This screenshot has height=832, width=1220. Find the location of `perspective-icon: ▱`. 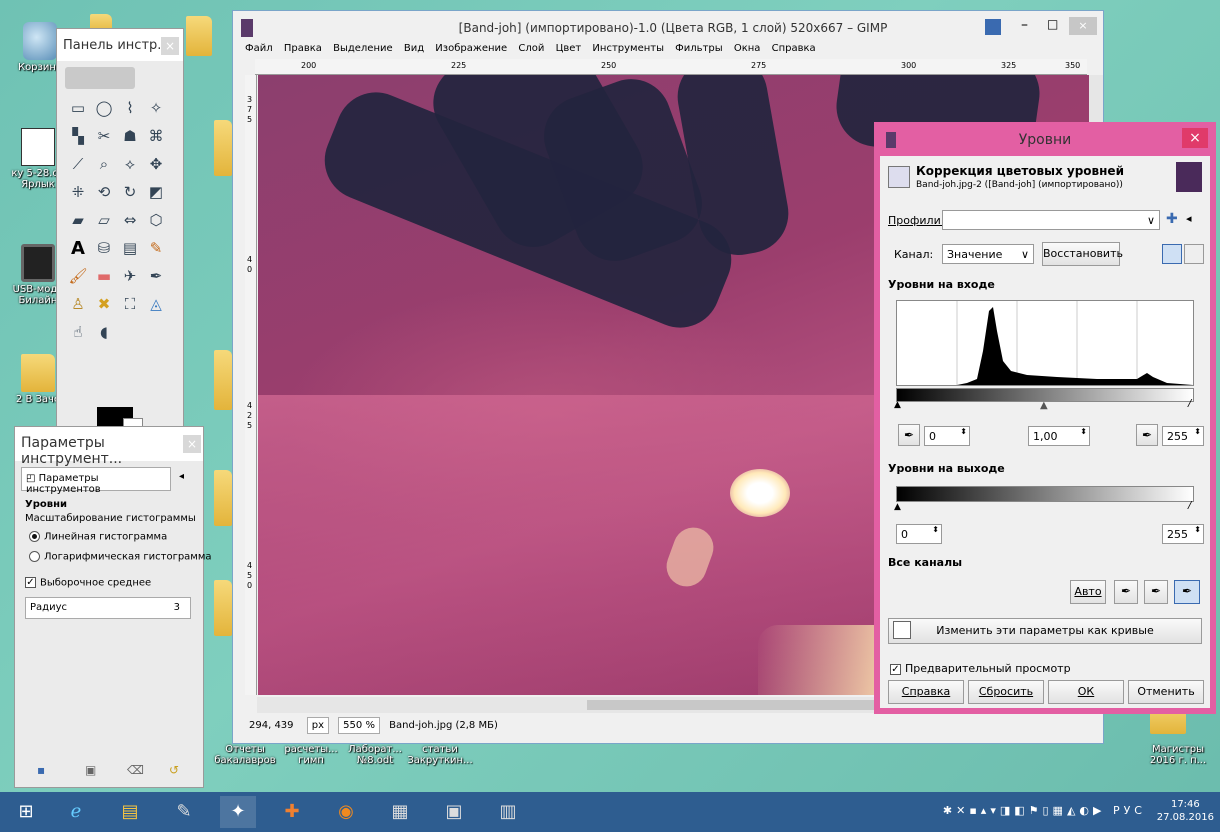

perspective-icon: ▱ is located at coordinates (104, 220).